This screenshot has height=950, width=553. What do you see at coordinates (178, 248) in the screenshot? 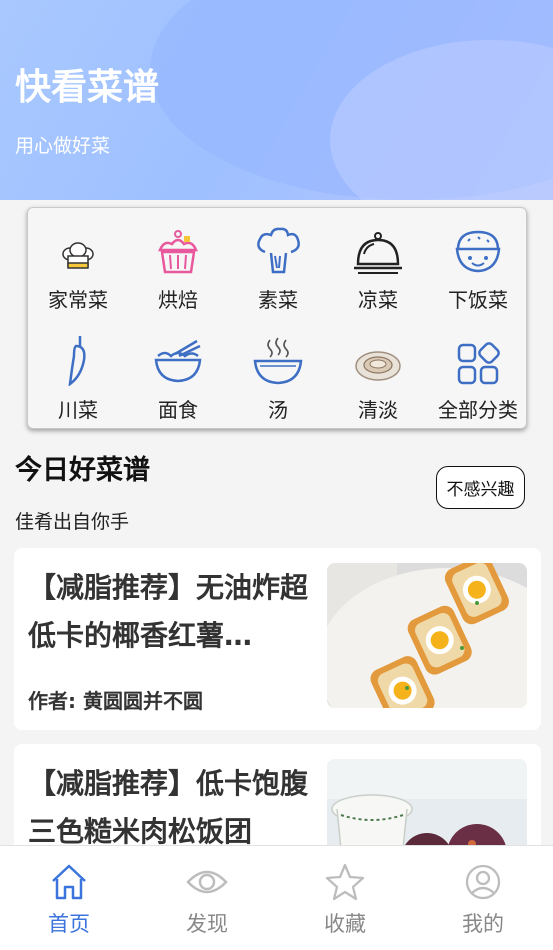
I see `cake-icon` at bounding box center [178, 248].